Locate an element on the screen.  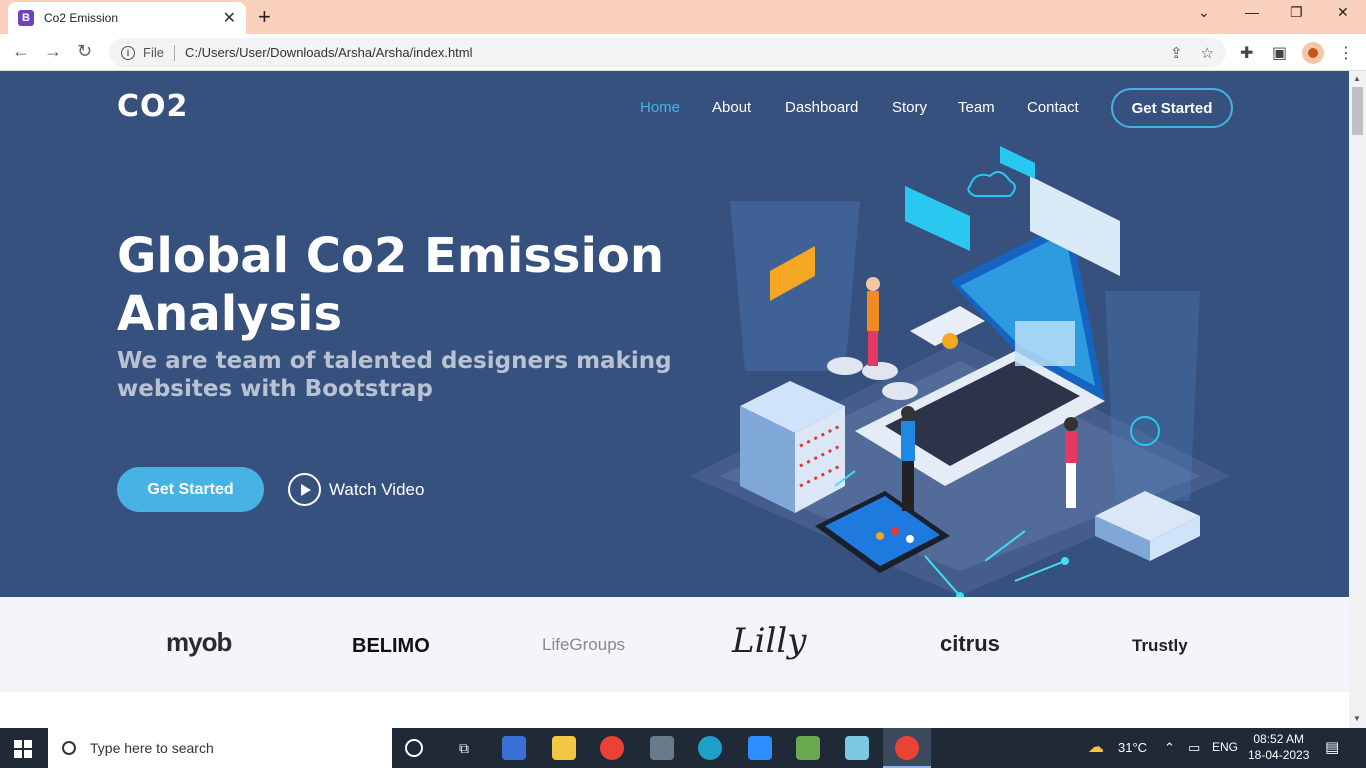
chrome-active-icon is located at coordinates (907, 748).